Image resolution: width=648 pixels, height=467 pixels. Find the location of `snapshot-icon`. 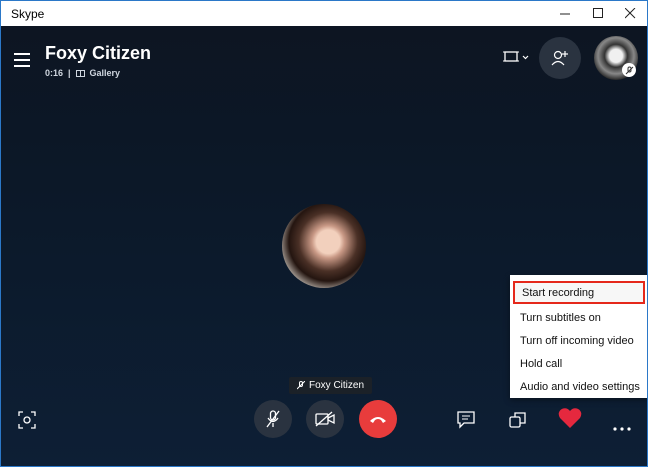

snapshot-icon is located at coordinates (27, 420).